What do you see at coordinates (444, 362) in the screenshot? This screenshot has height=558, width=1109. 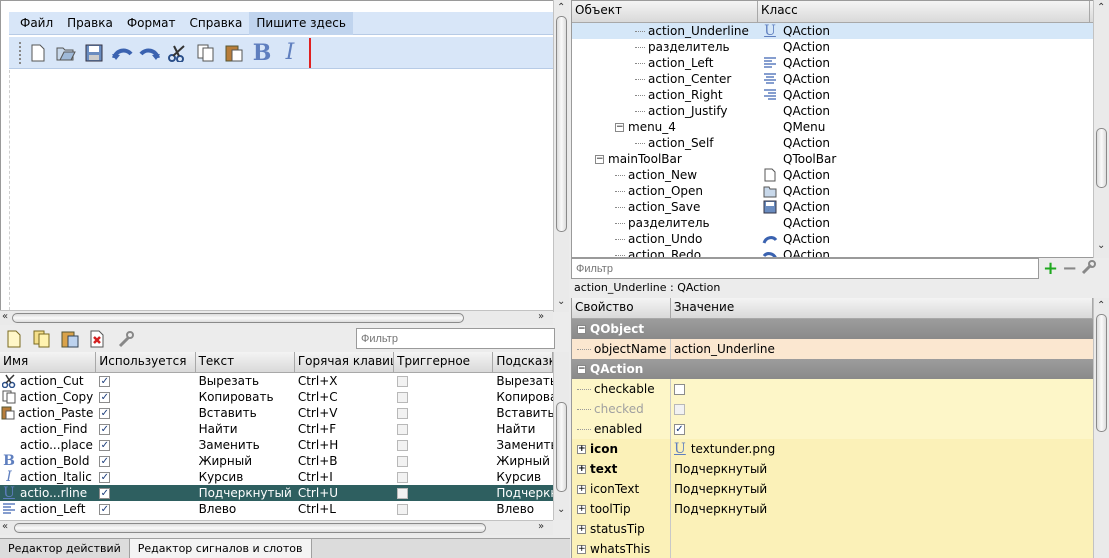 I see `col-checkable: Триггерное` at bounding box center [444, 362].